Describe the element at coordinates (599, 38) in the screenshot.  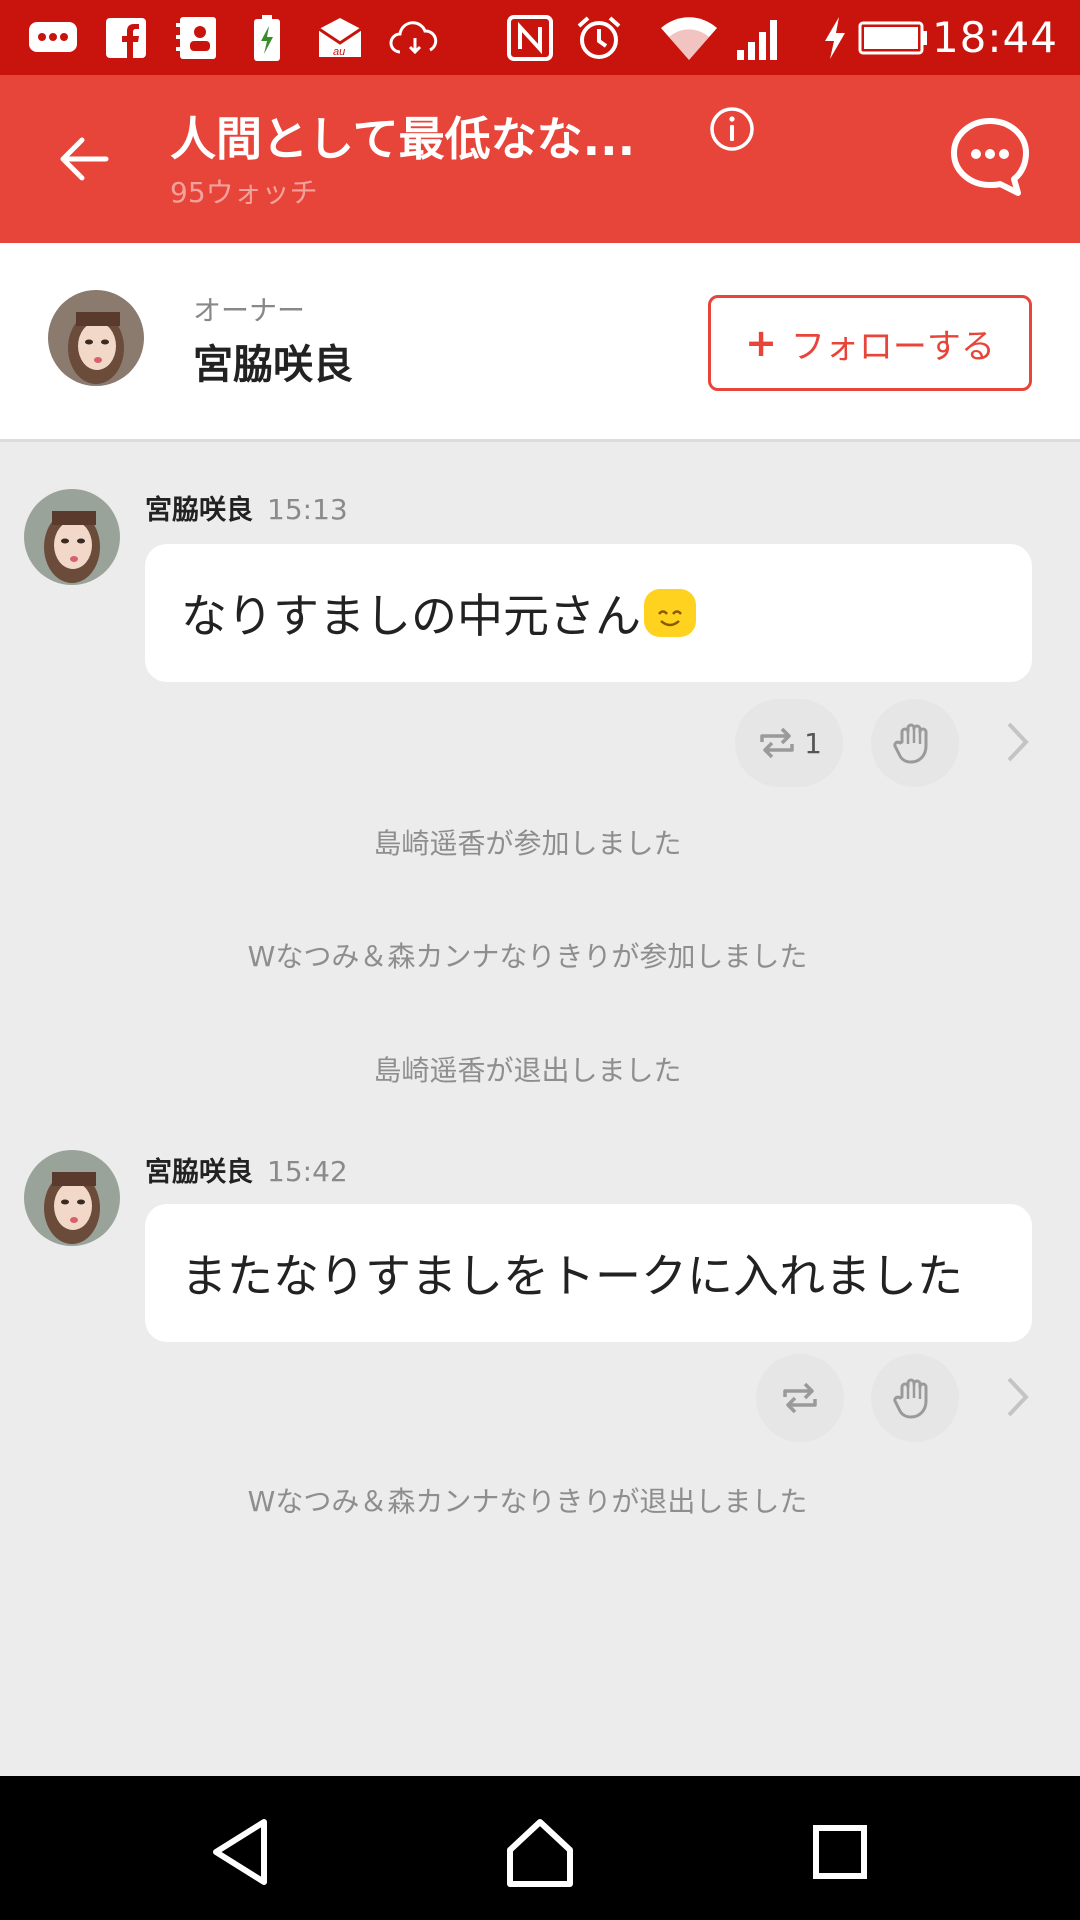
I see `alarm-icon` at that location.